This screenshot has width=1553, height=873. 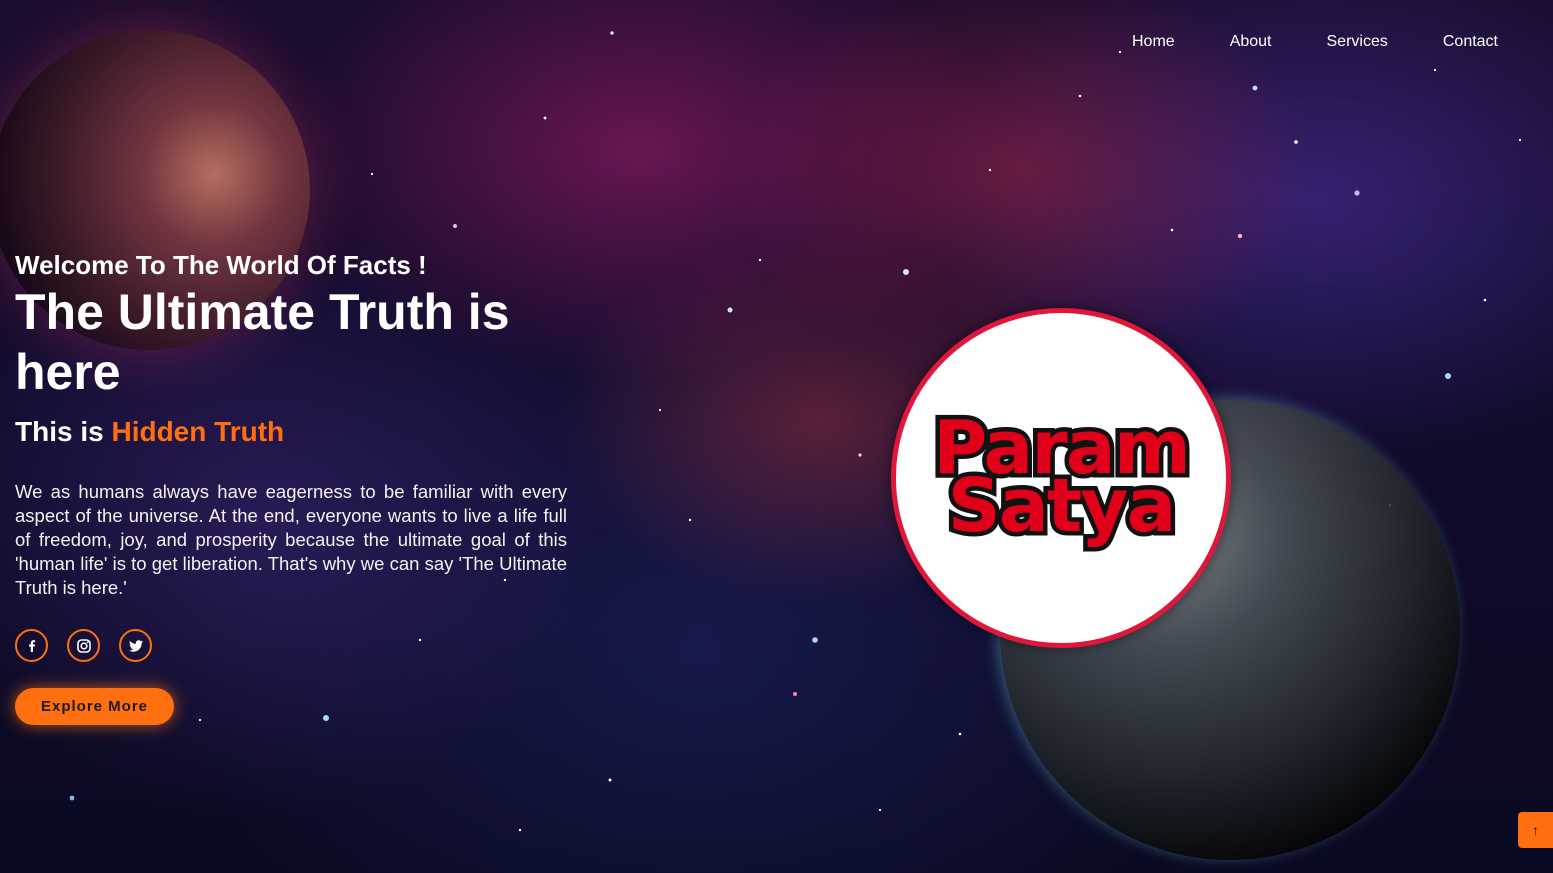 I want to click on subtitle-highlight: Hidden Truth, so click(x=198, y=431).